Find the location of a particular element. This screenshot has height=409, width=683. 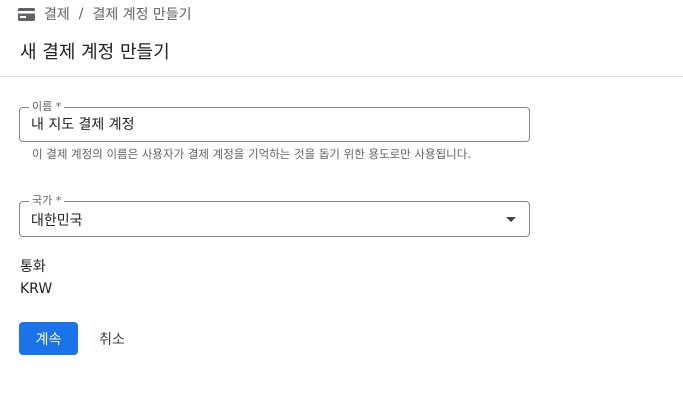

country-field-label: 국가 * is located at coordinates (47, 201).